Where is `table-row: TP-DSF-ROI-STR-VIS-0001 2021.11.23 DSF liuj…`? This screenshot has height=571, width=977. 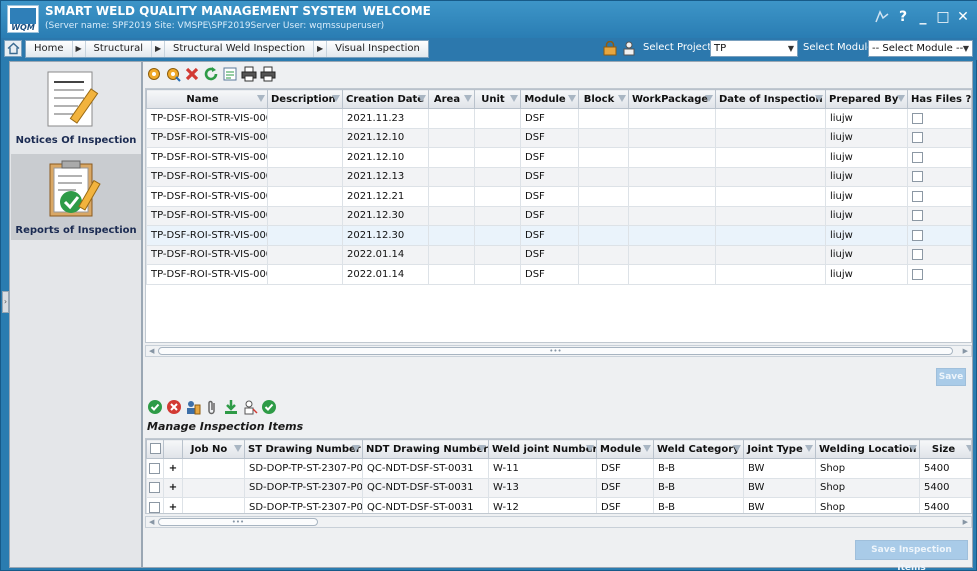 table-row: TP-DSF-ROI-STR-VIS-0001 2021.11.23 DSF liuj… is located at coordinates (558, 118).